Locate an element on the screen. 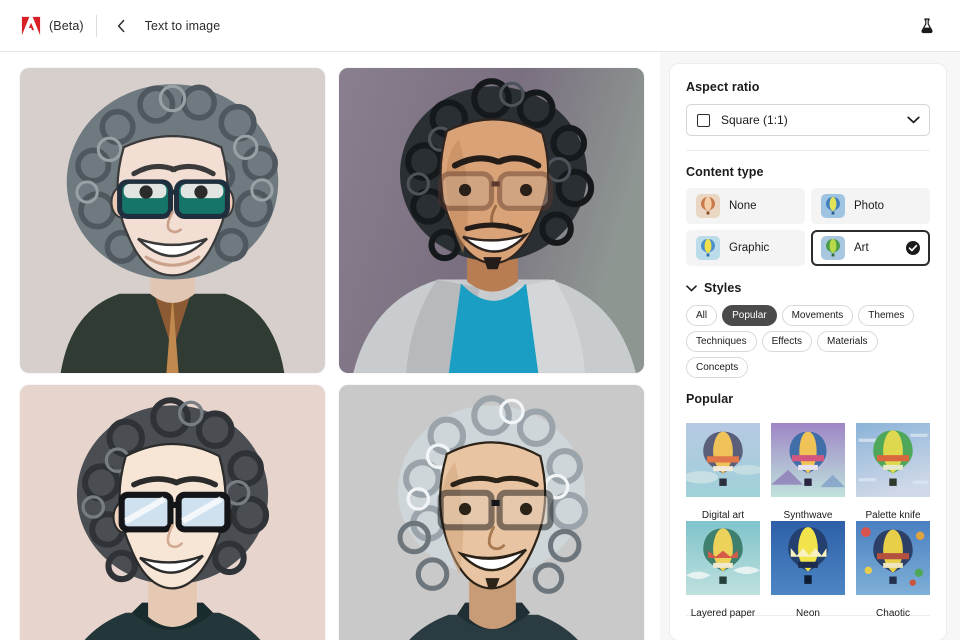 The height and width of the screenshot is (640, 960). content-type-grid: None Photo Graphic Art is located at coordinates (808, 227).